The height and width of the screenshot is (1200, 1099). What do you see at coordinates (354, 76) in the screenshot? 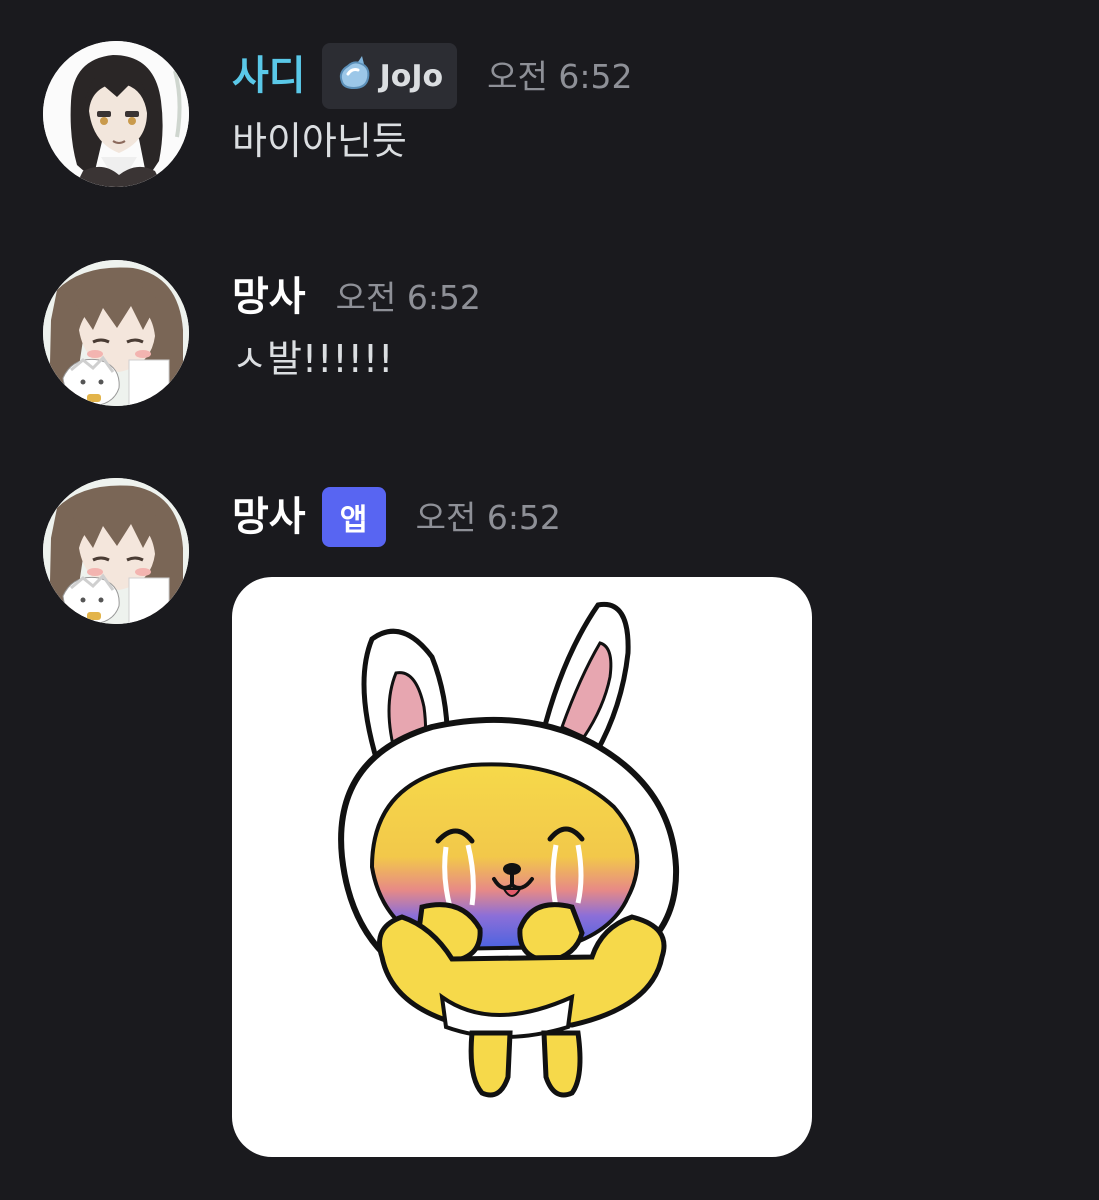
I see `water-drop-icon` at bounding box center [354, 76].